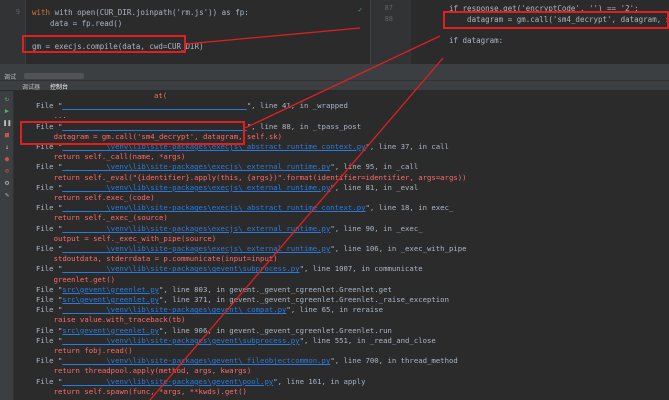  Describe the element at coordinates (7, 135) in the screenshot. I see `stop-icon: ■` at that location.